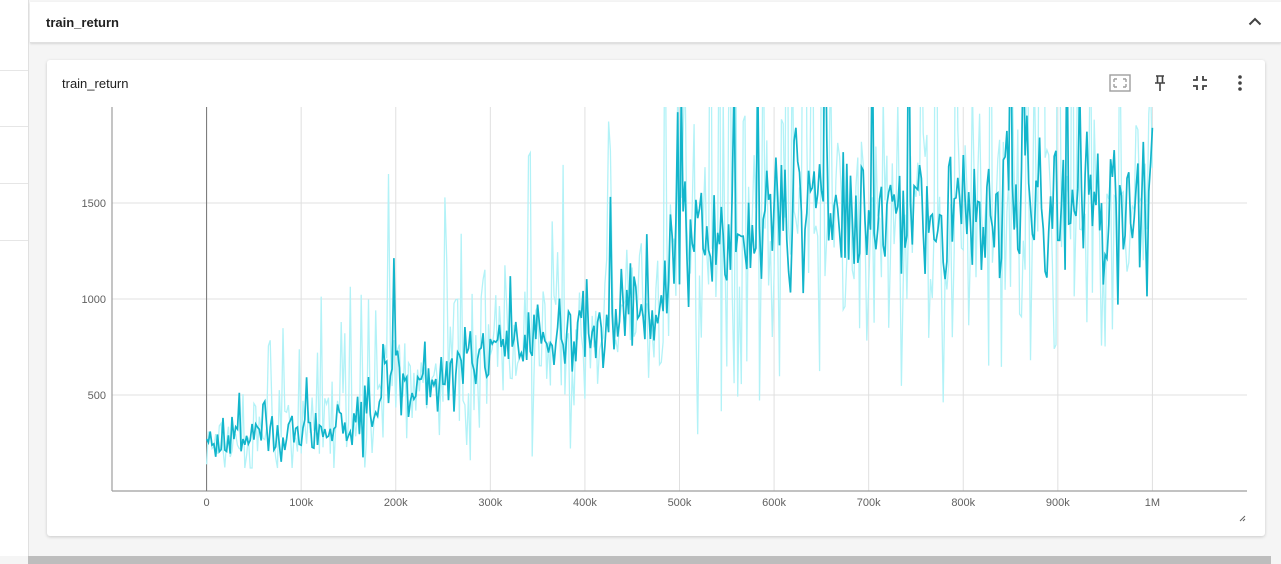  I want to click on x-tick-label: 200k, so click(396, 503).